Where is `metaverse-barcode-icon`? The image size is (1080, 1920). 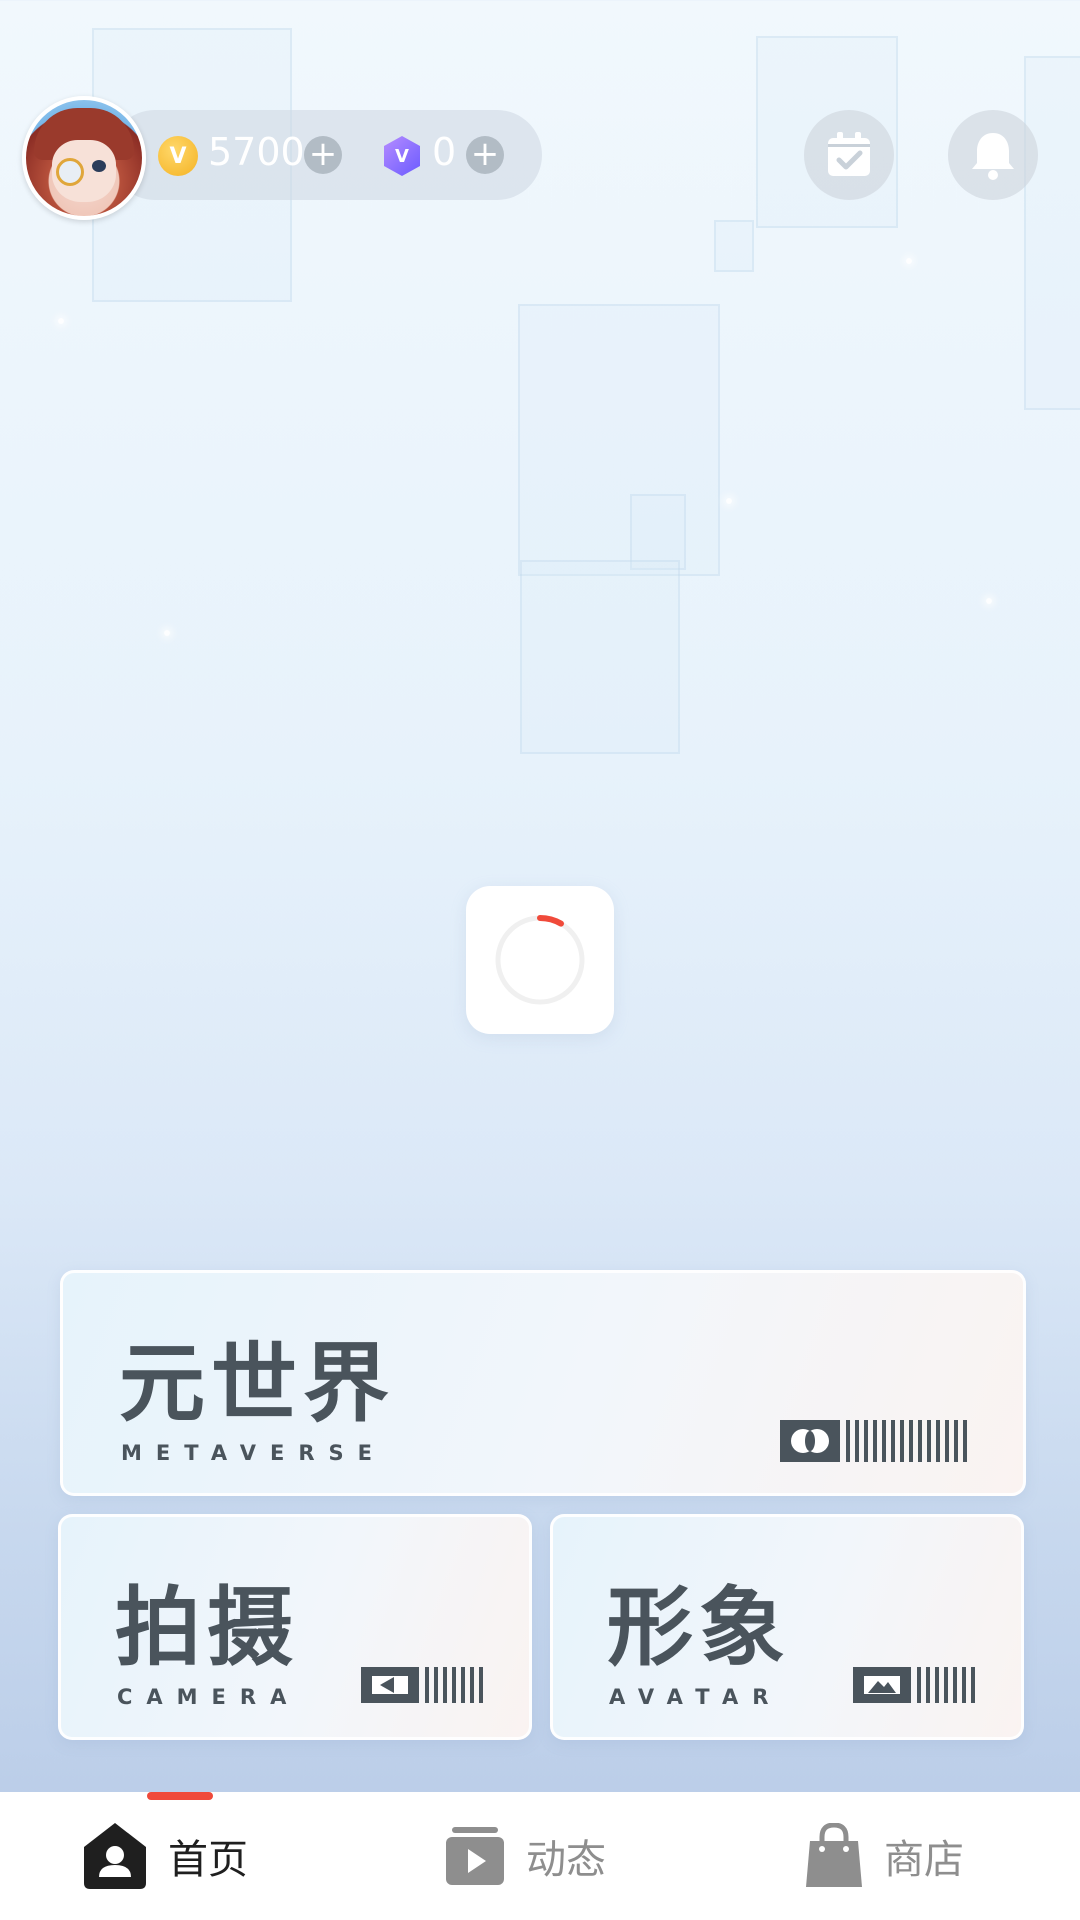
metaverse-barcode-icon is located at coordinates (873, 1441).